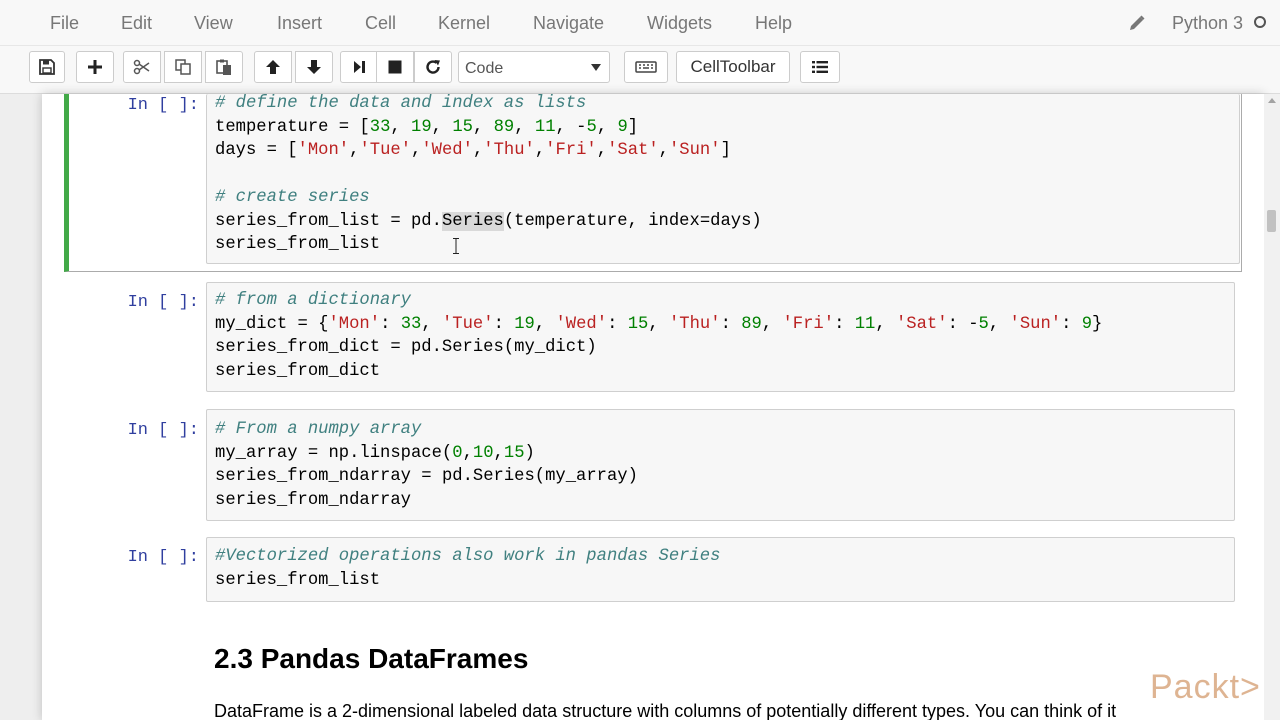 The height and width of the screenshot is (720, 1280). I want to click on cell-type-value: Code, so click(484, 68).